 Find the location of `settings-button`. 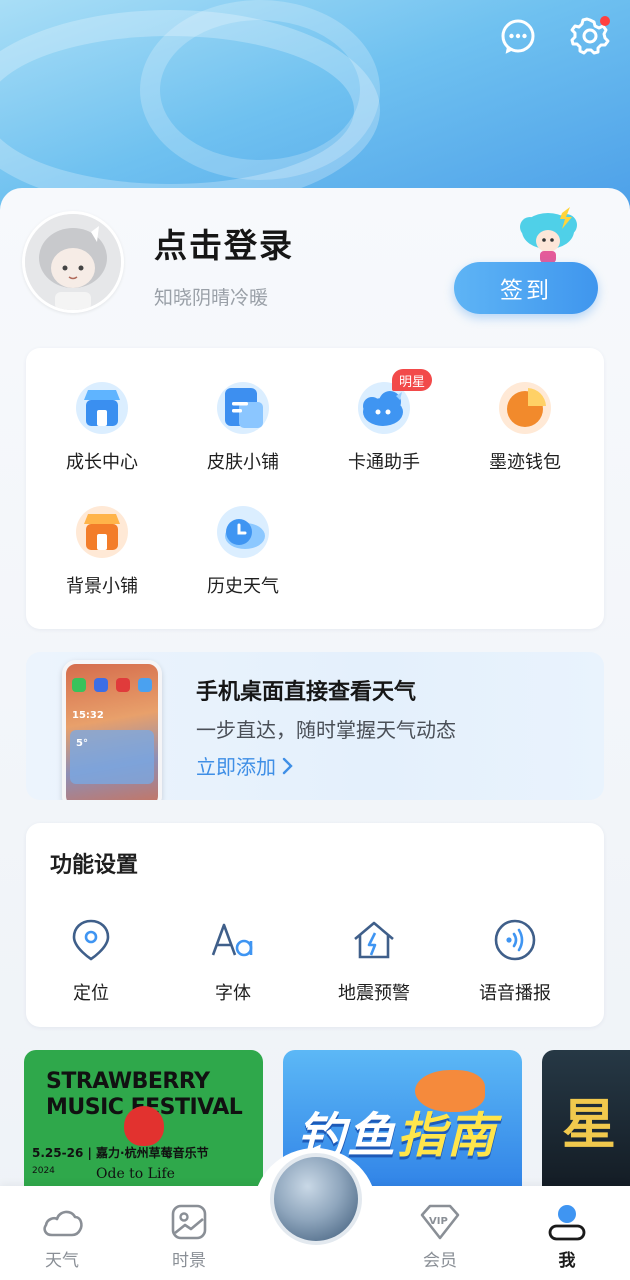

settings-button is located at coordinates (590, 36).